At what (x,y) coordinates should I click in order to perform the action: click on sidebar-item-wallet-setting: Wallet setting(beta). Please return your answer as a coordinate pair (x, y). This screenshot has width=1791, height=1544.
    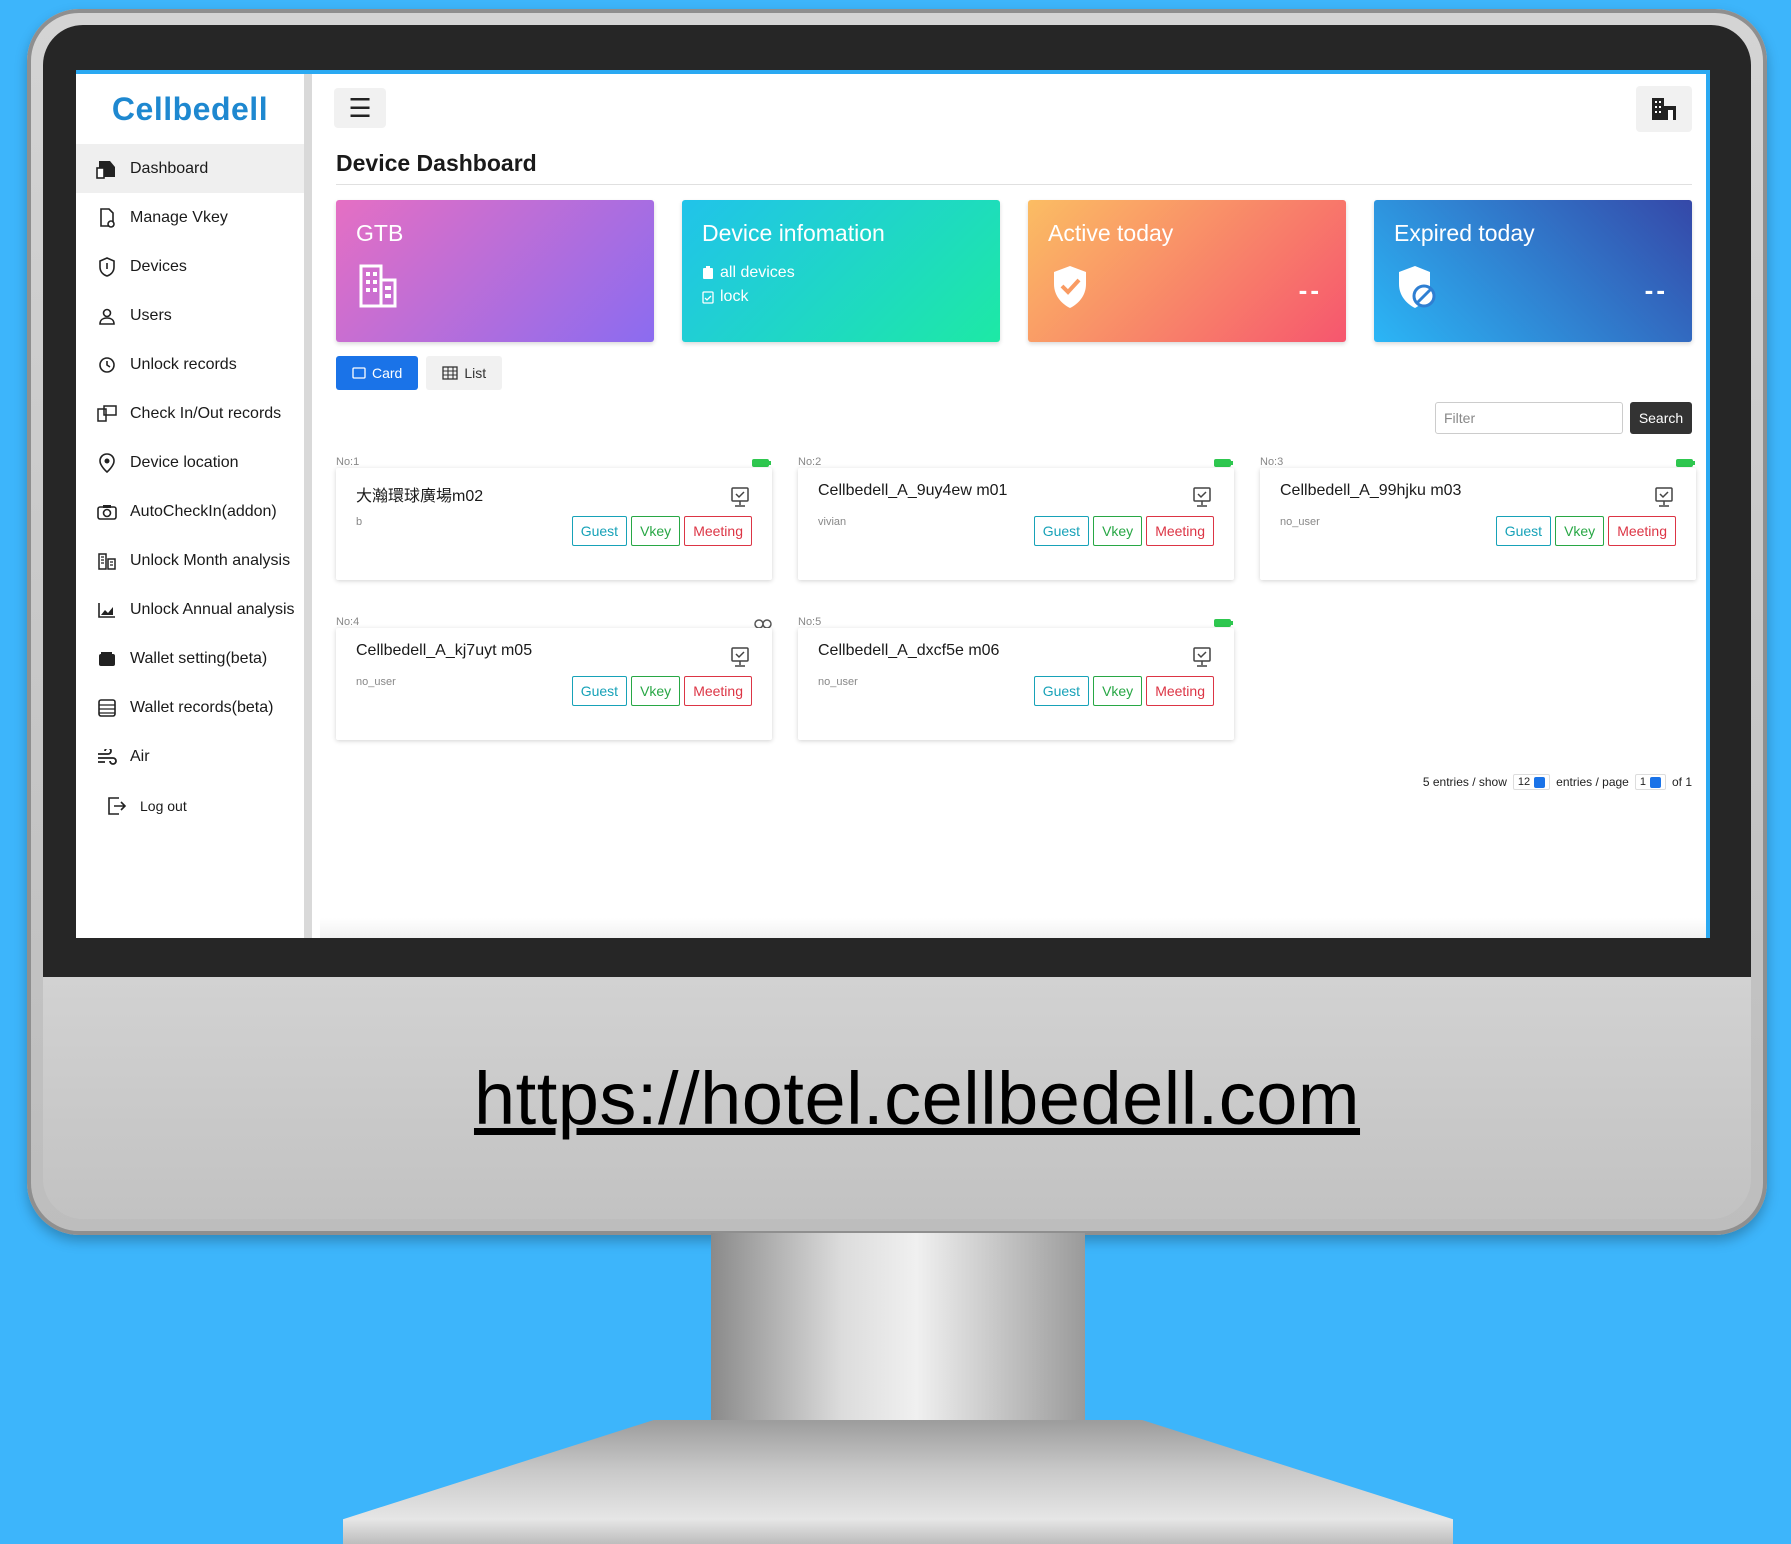
    Looking at the image, I should click on (190, 658).